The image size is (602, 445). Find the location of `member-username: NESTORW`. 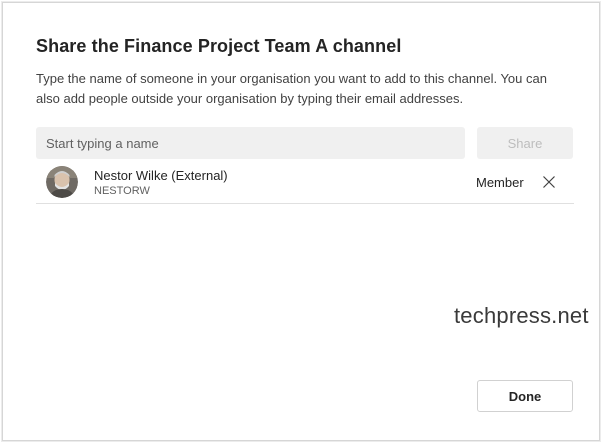

member-username: NESTORW is located at coordinates (122, 191).